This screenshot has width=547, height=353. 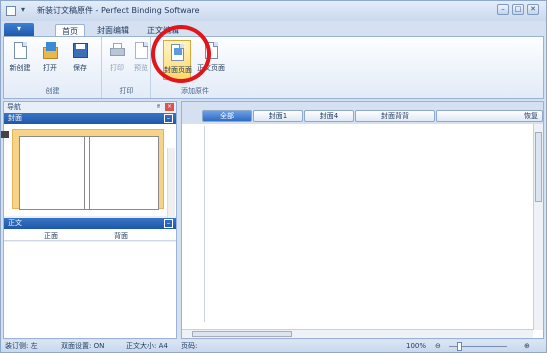 I want to click on preview-icon, so click(x=141, y=51).